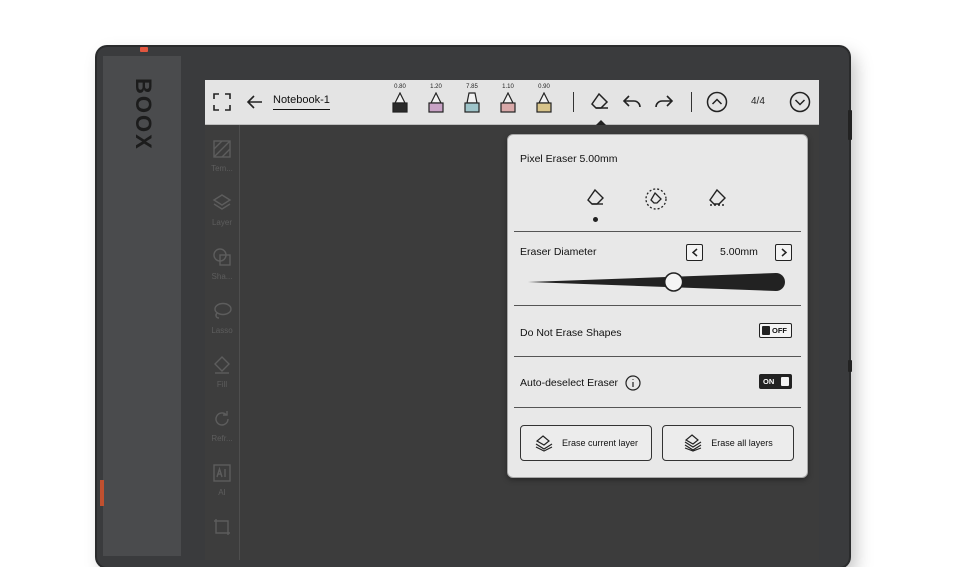 The height and width of the screenshot is (567, 960). I want to click on left-tool-layer: Layer, so click(222, 210).